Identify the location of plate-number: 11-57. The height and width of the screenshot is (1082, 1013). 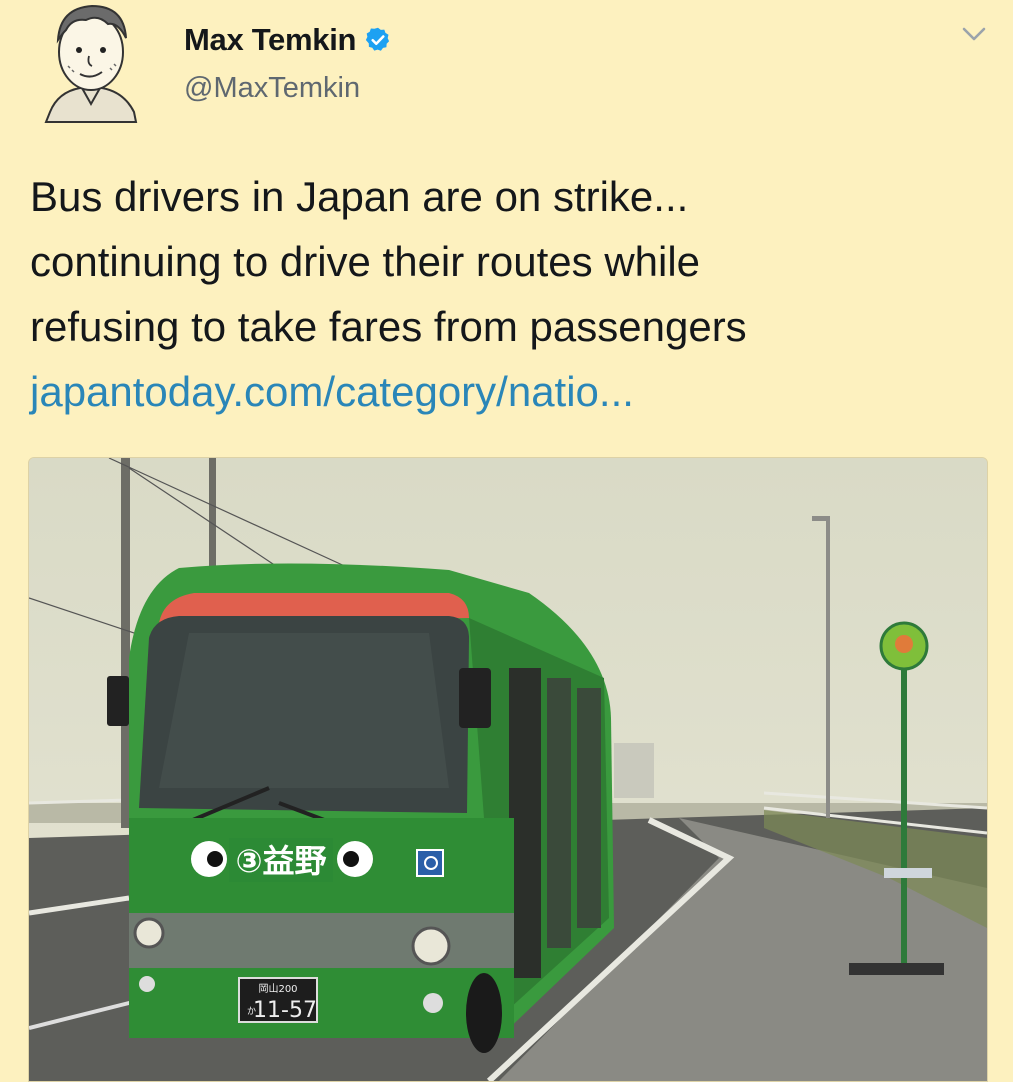
(285, 1010).